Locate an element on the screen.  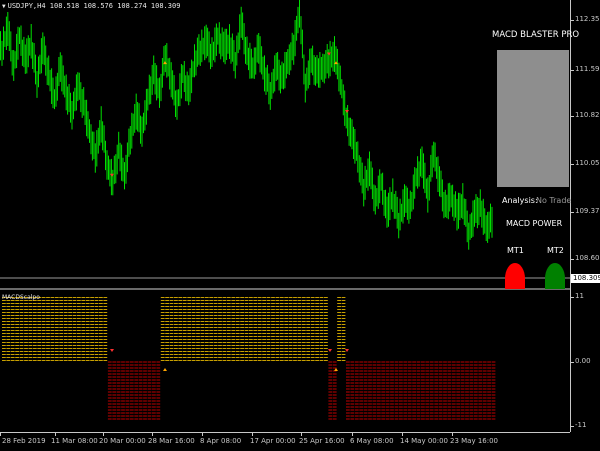
time-label: 28 Mar 16:00 is located at coordinates (171, 441).